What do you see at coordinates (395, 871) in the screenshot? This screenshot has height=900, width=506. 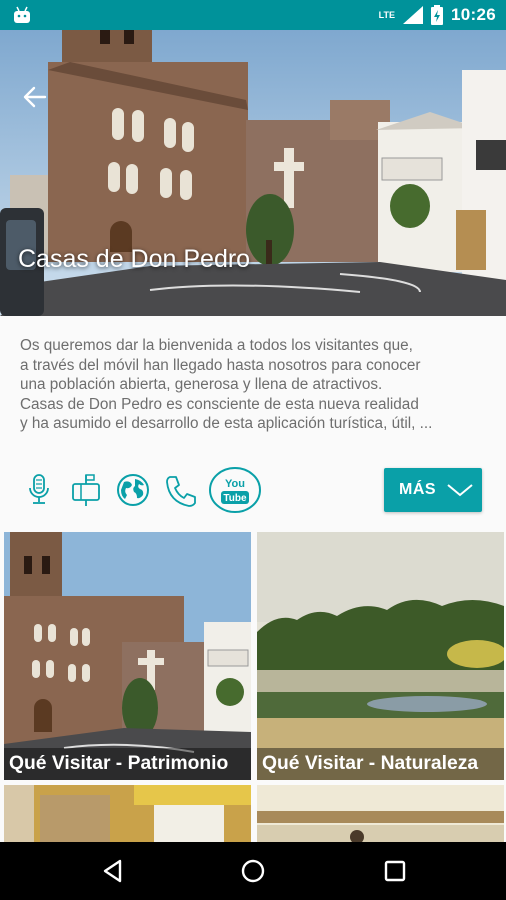 I see `recents-square-icon` at bounding box center [395, 871].